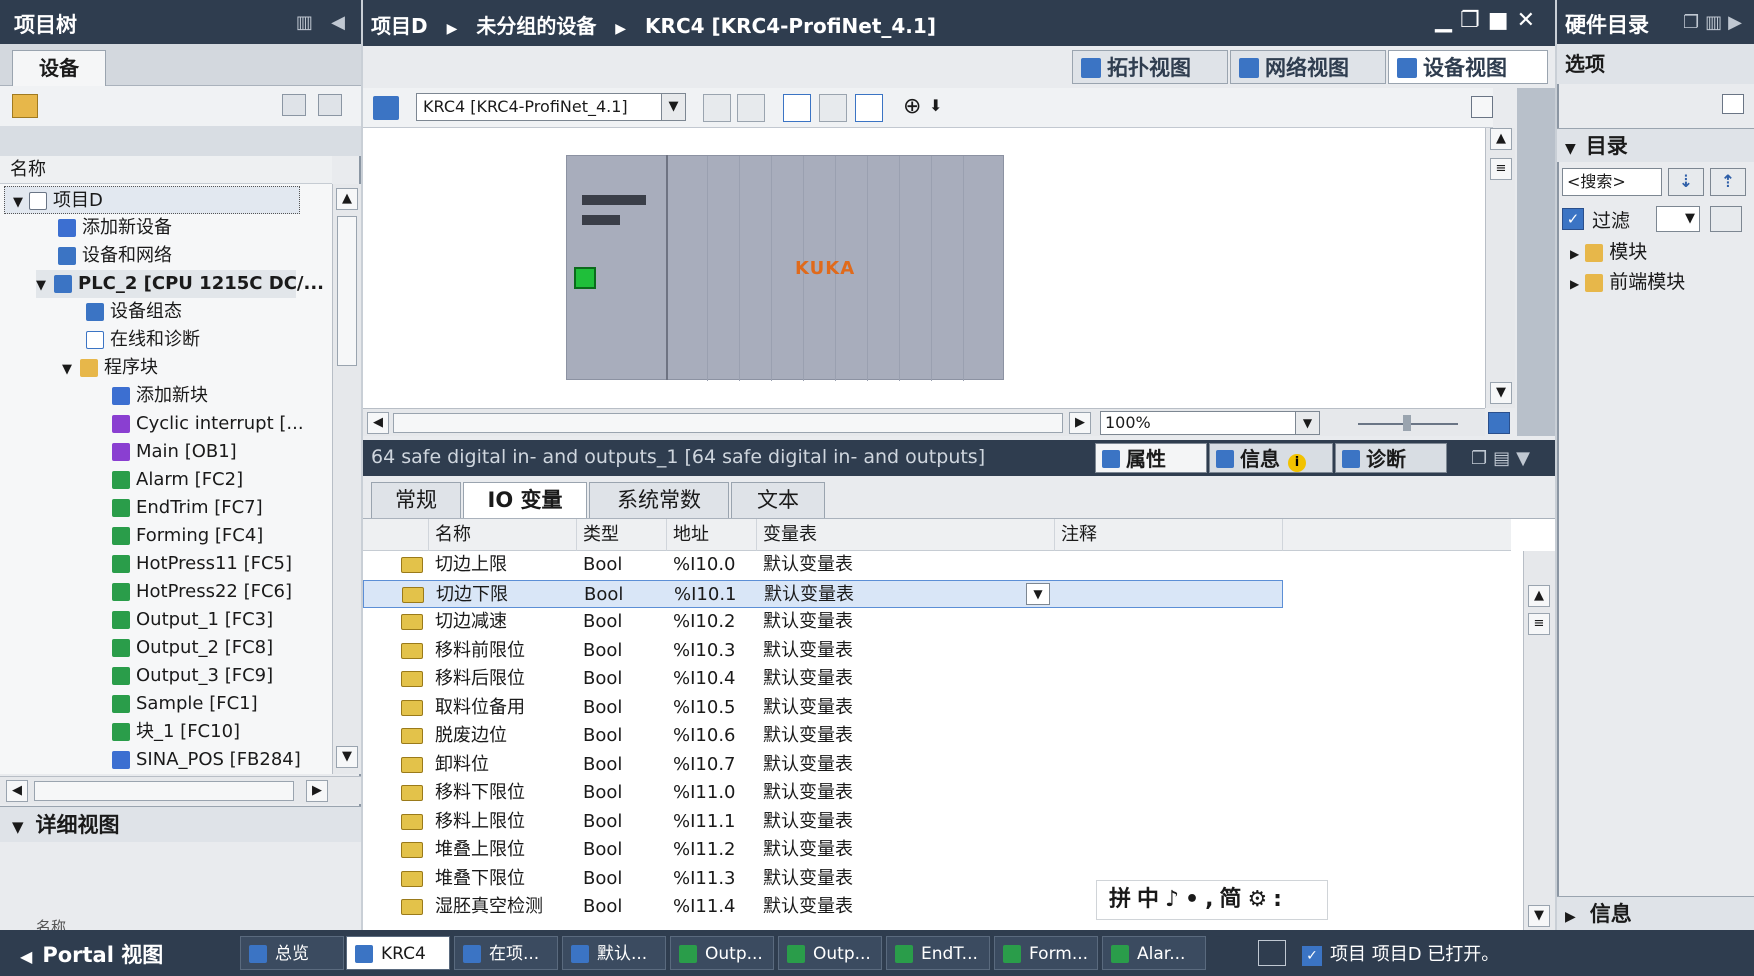 The image size is (1754, 976). What do you see at coordinates (1536, 262) in the screenshot?
I see `side-collapse-strip` at bounding box center [1536, 262].